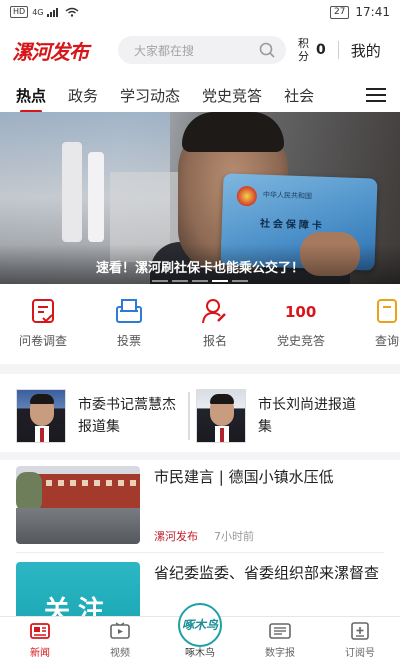  Describe the element at coordinates (120, 630) in the screenshot. I see `video-icon` at that location.